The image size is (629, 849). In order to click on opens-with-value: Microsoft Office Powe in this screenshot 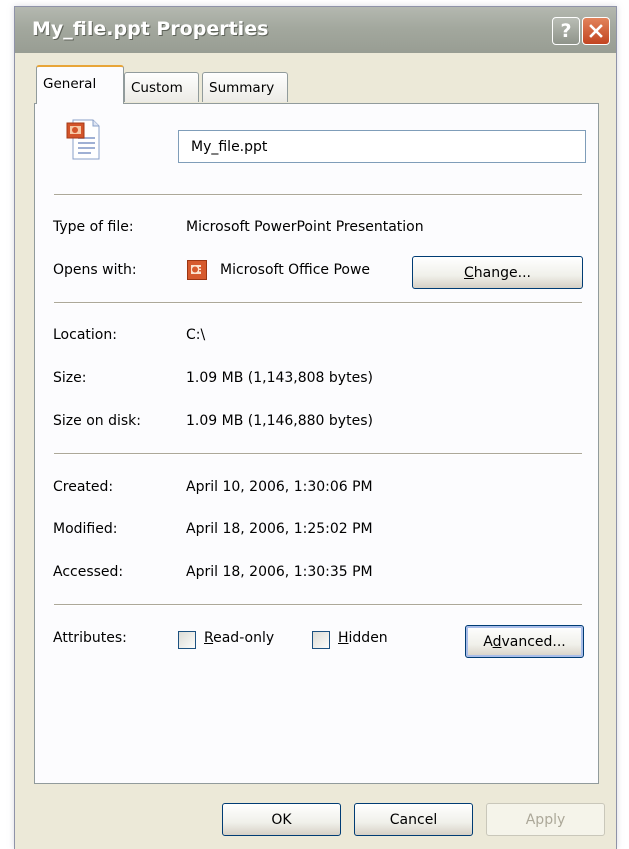, I will do `click(295, 270)`.